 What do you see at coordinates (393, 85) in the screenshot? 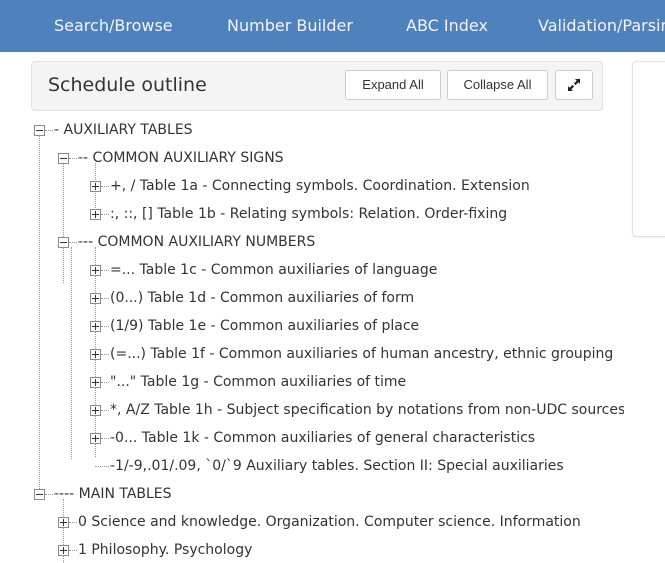
I see `expand-all-button: Expand All` at bounding box center [393, 85].